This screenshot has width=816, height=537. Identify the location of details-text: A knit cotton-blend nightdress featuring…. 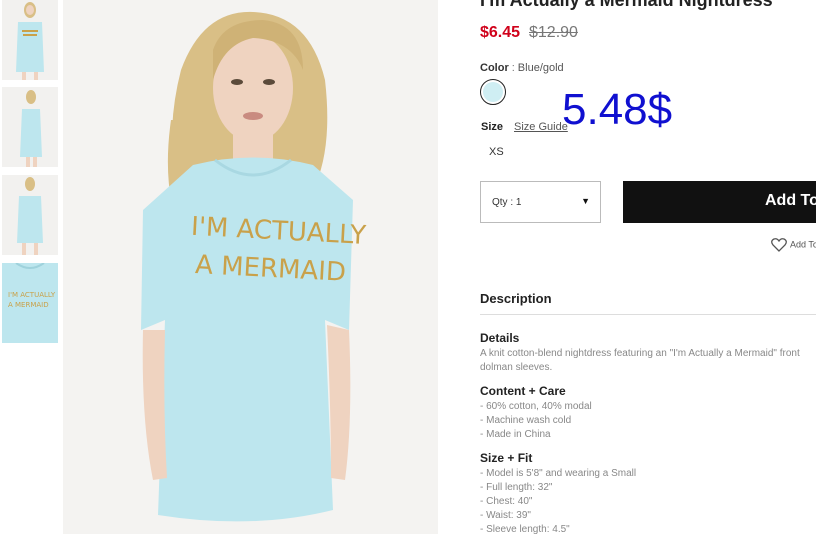
(640, 361).